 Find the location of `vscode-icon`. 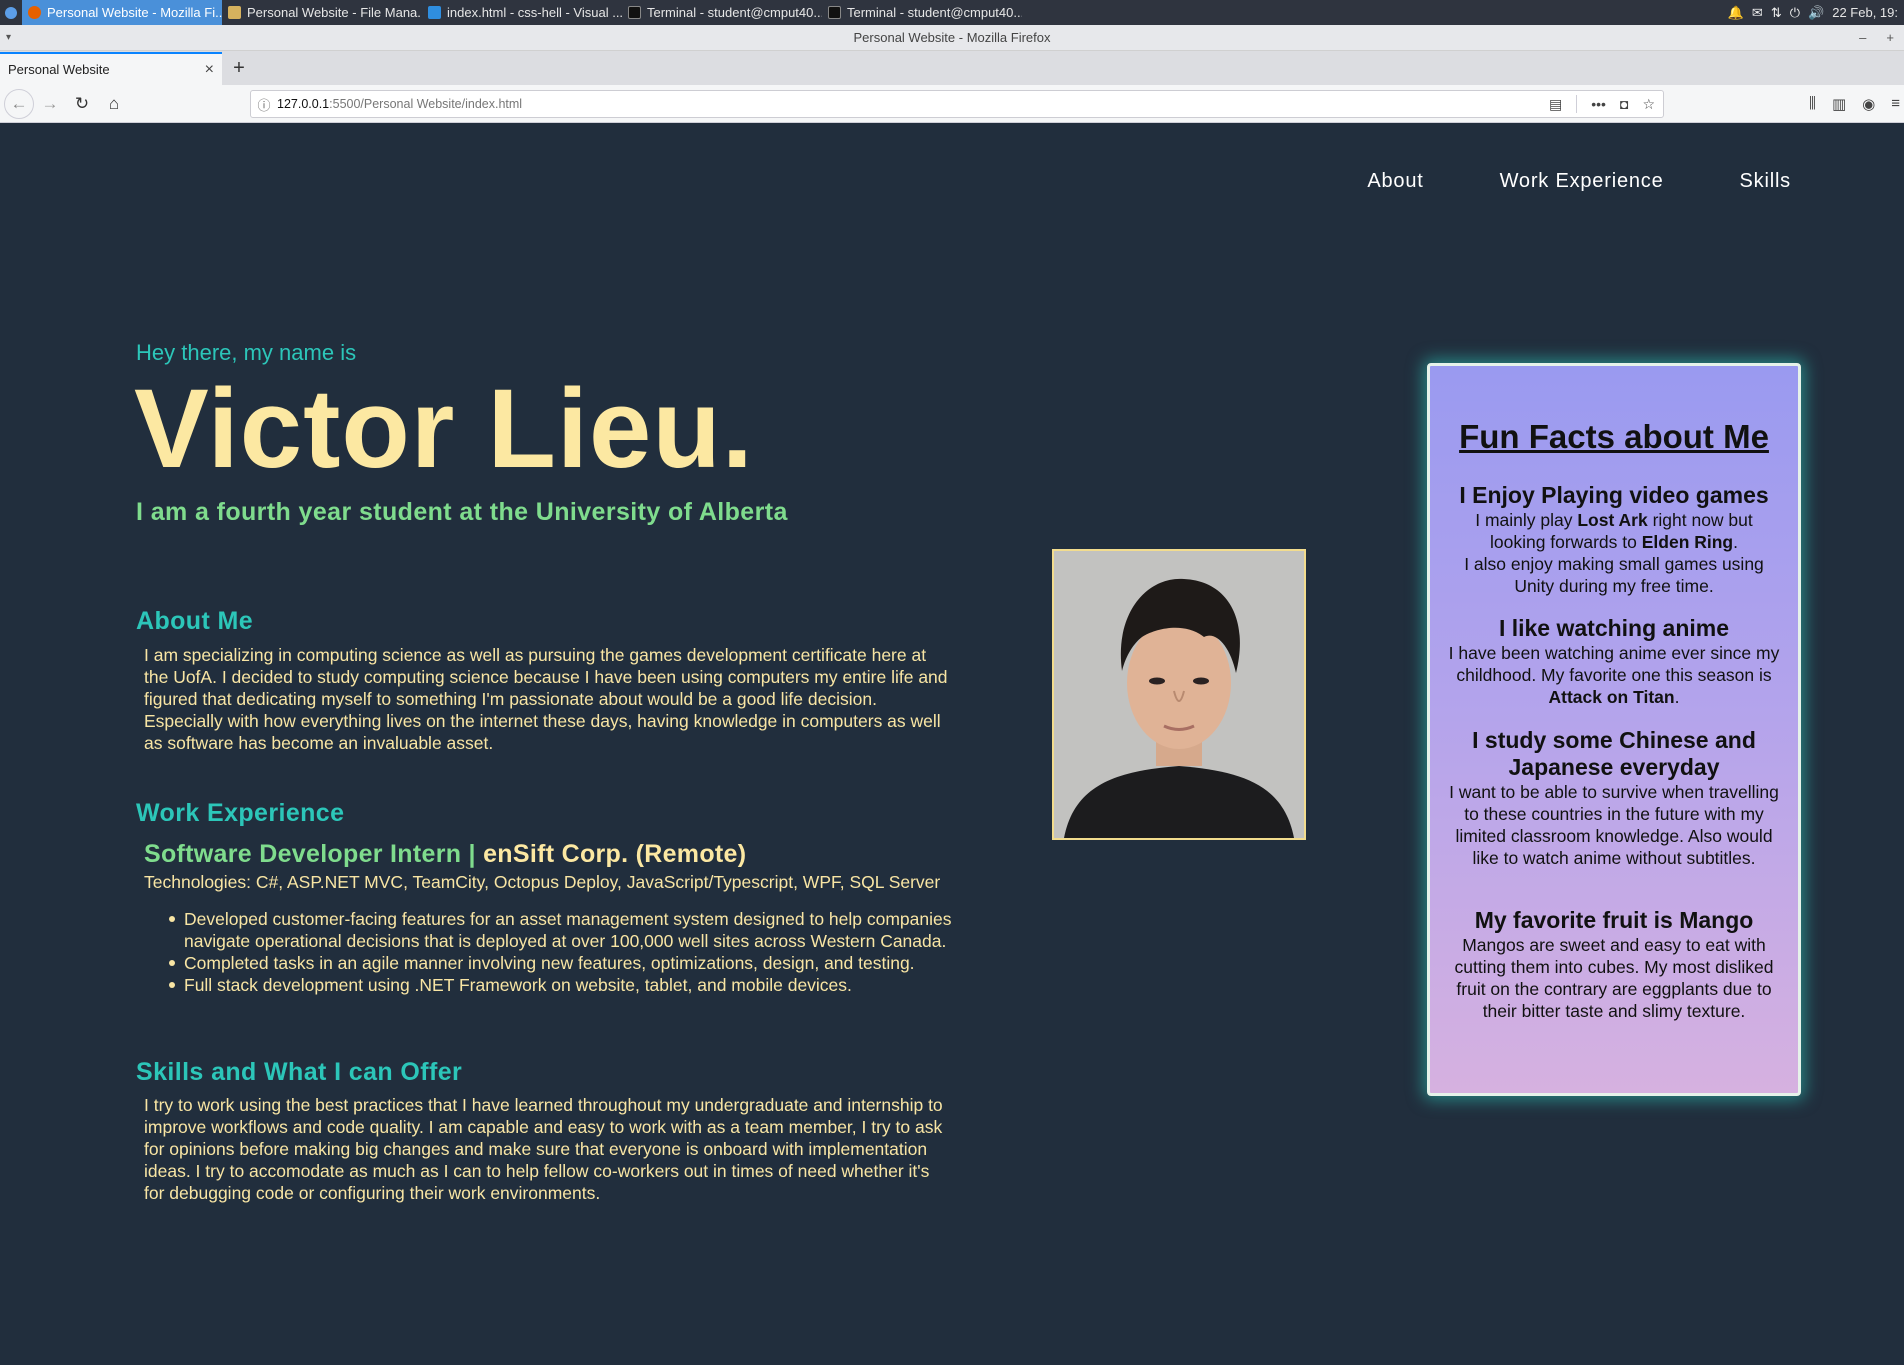

vscode-icon is located at coordinates (434, 12).